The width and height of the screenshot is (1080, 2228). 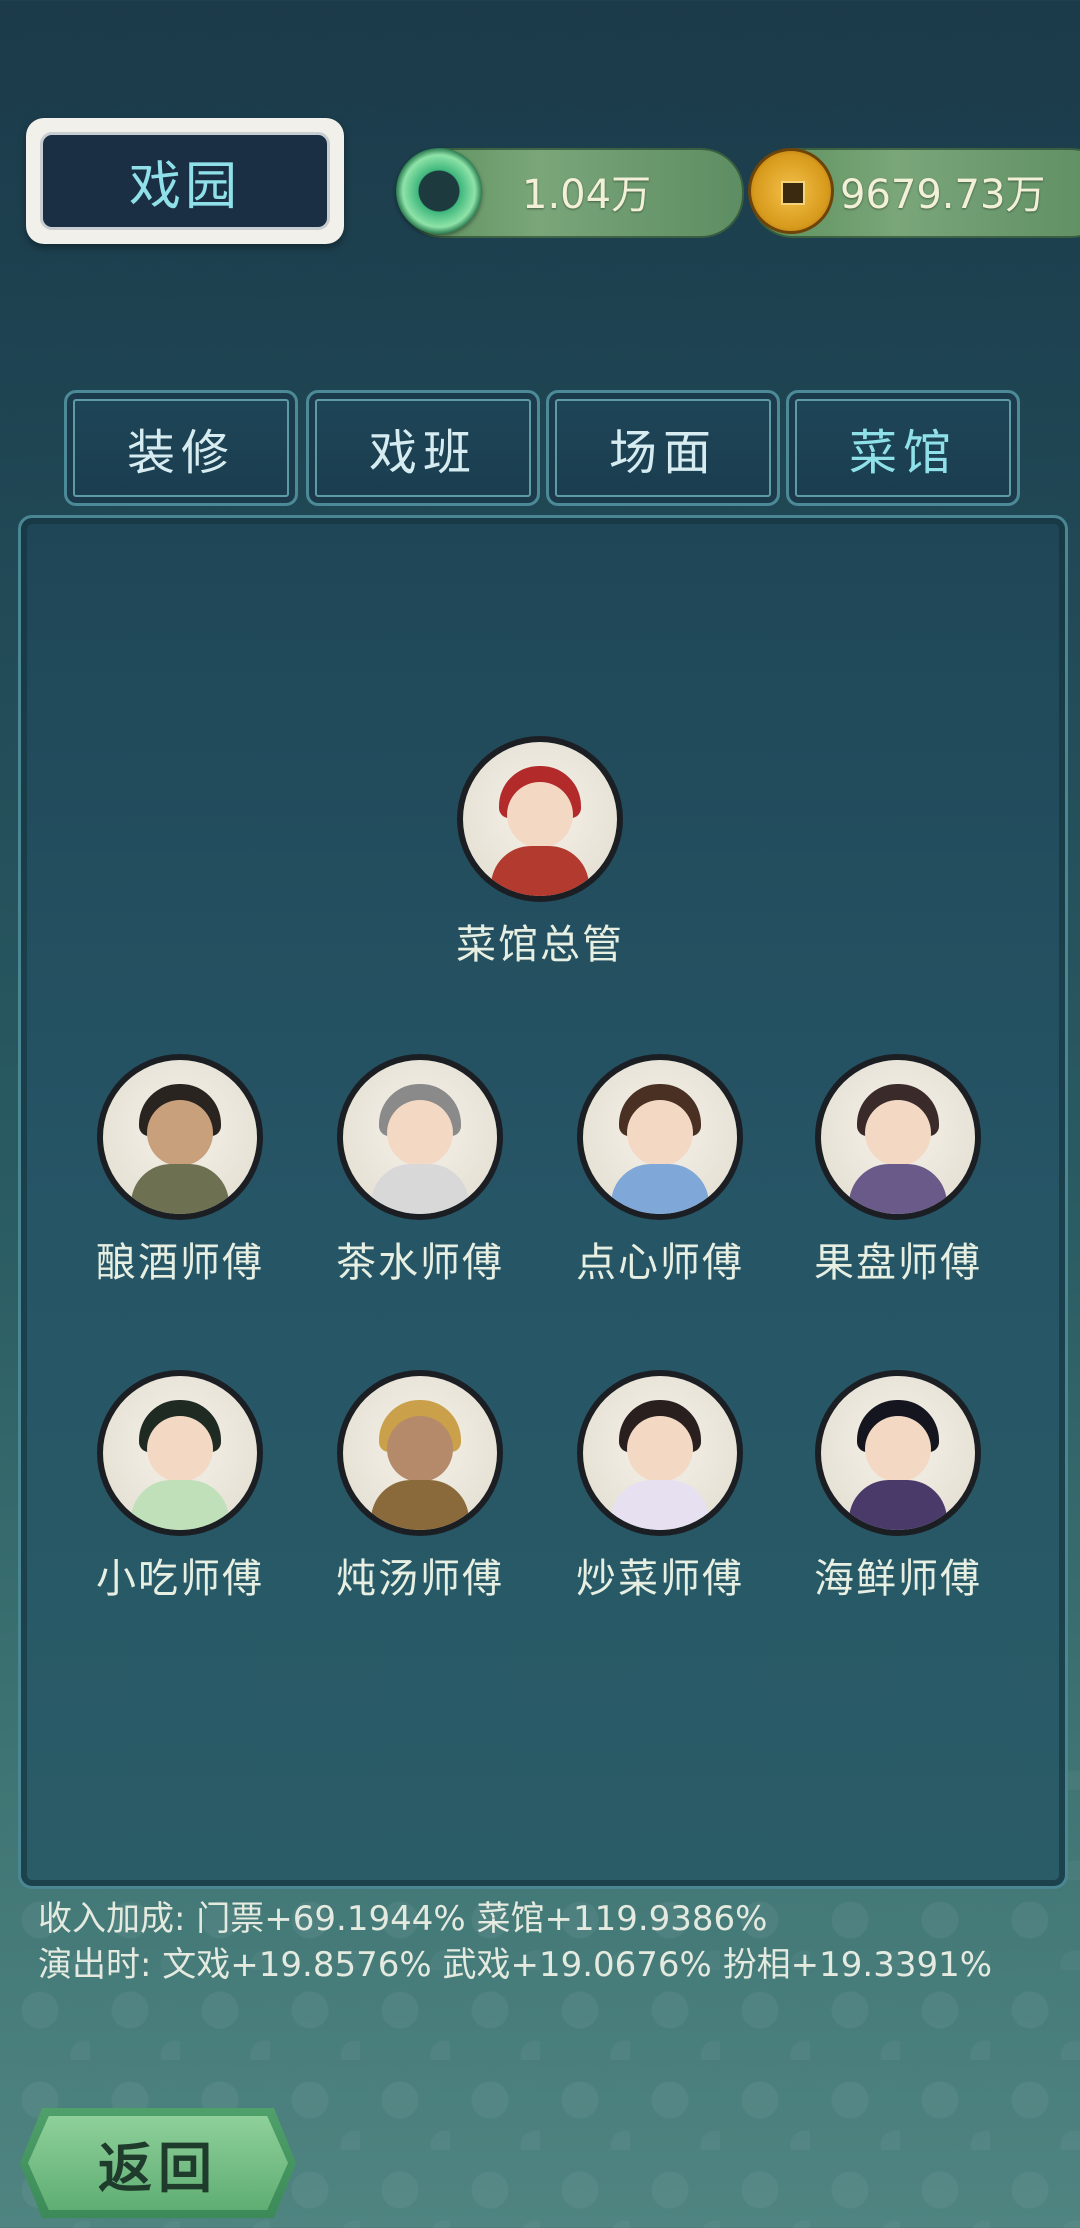 What do you see at coordinates (420, 1579) in the screenshot?
I see `staff-label: 炖汤师傅` at bounding box center [420, 1579].